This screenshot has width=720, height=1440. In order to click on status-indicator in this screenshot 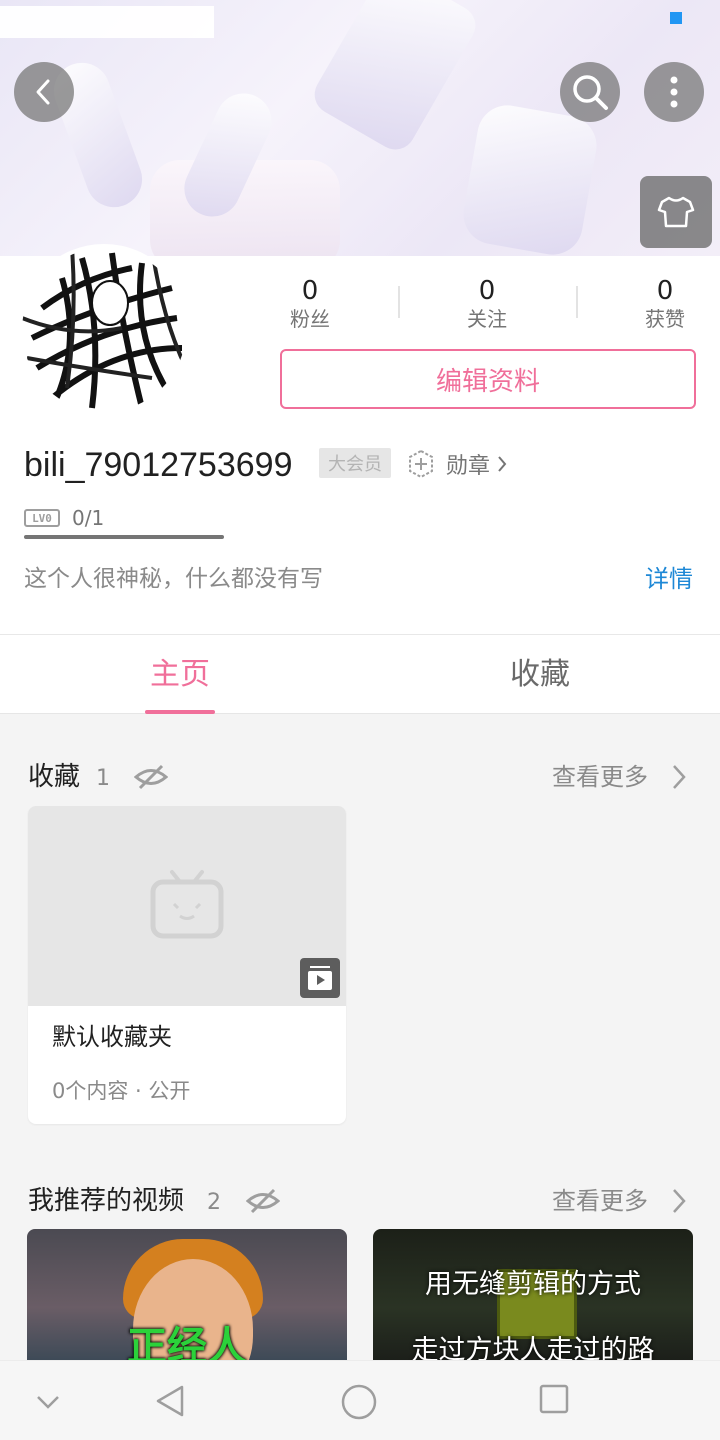, I will do `click(676, 18)`.